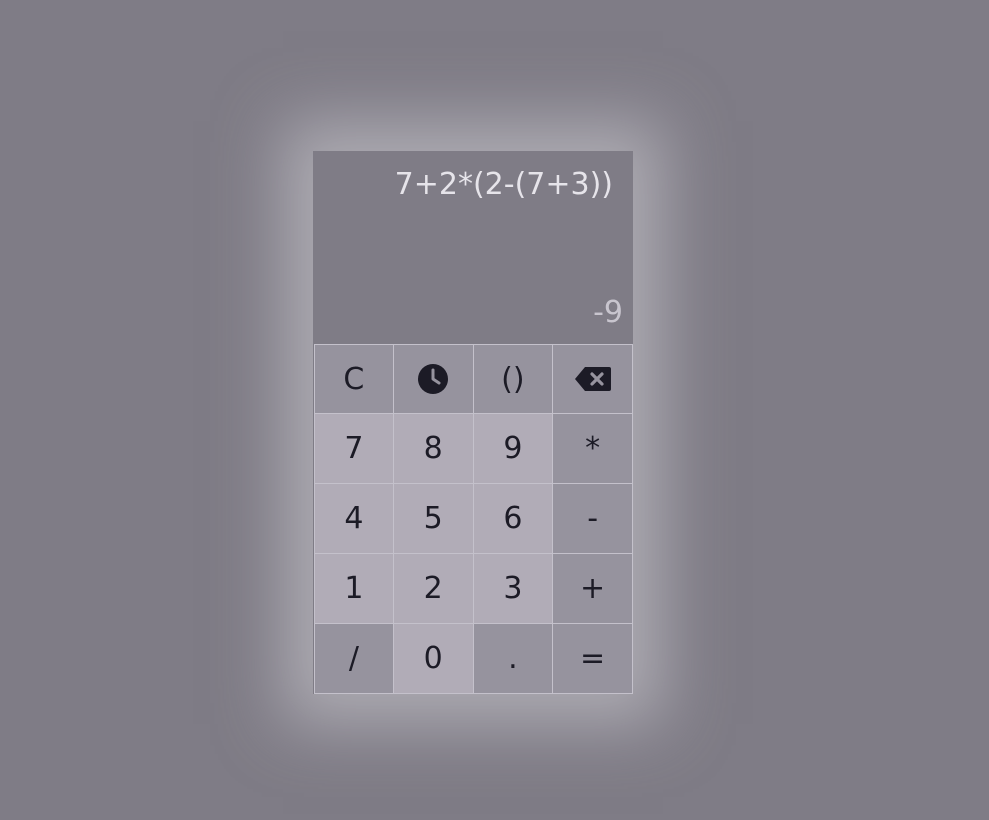  I want to click on digit-6-button: 6, so click(513, 519).